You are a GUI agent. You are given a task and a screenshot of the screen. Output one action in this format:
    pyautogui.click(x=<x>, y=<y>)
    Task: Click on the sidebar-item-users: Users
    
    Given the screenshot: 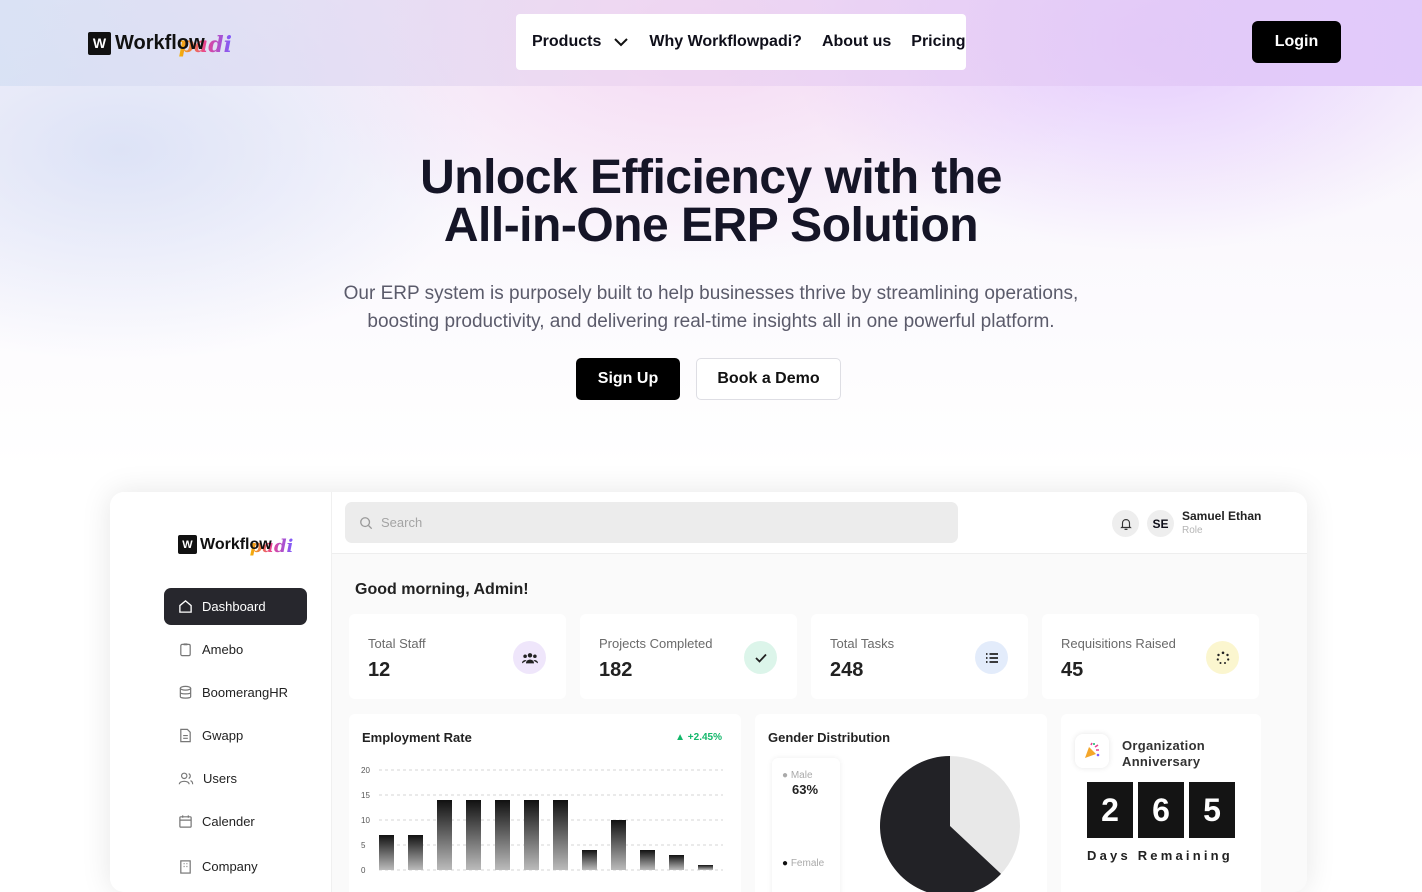 What is the action you would take?
    pyautogui.click(x=235, y=778)
    